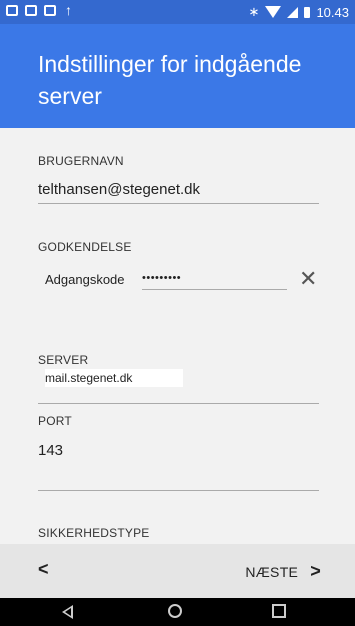 The width and height of the screenshot is (355, 626). I want to click on username-label: BRUGERNAVN, so click(81, 161).